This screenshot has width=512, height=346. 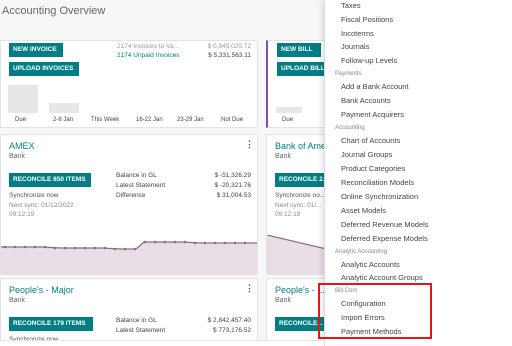 What do you see at coordinates (229, 46) in the screenshot?
I see `invoices-to-validate-amount: $ 0,945,020.72` at bounding box center [229, 46].